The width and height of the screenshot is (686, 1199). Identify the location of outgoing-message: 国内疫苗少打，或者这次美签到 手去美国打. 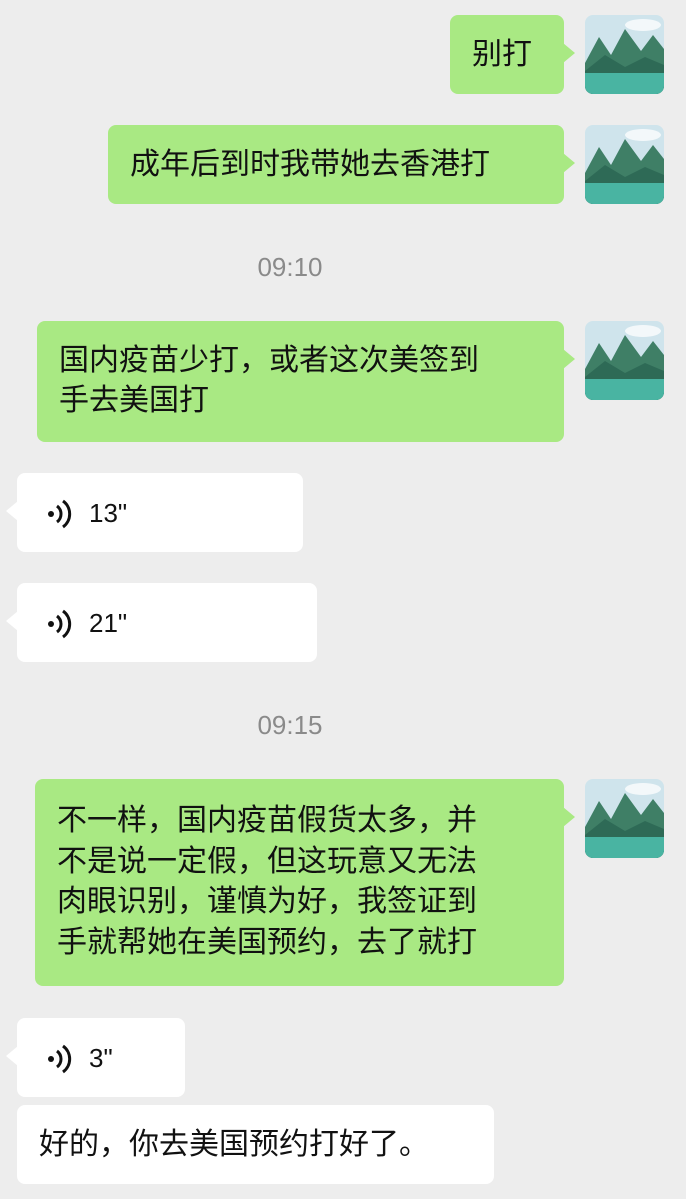
(306, 381).